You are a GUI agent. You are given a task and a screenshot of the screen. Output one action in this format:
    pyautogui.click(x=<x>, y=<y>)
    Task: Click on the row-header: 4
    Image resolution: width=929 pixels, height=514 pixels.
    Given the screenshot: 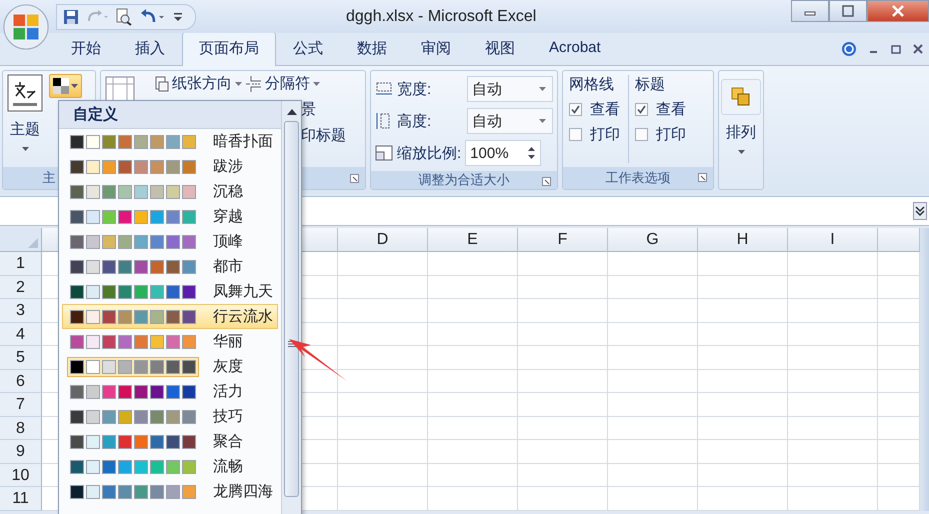 What is the action you would take?
    pyautogui.click(x=21, y=334)
    